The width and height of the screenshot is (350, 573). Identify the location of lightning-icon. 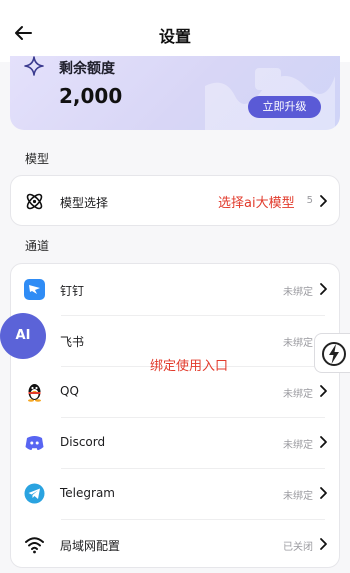
(334, 354).